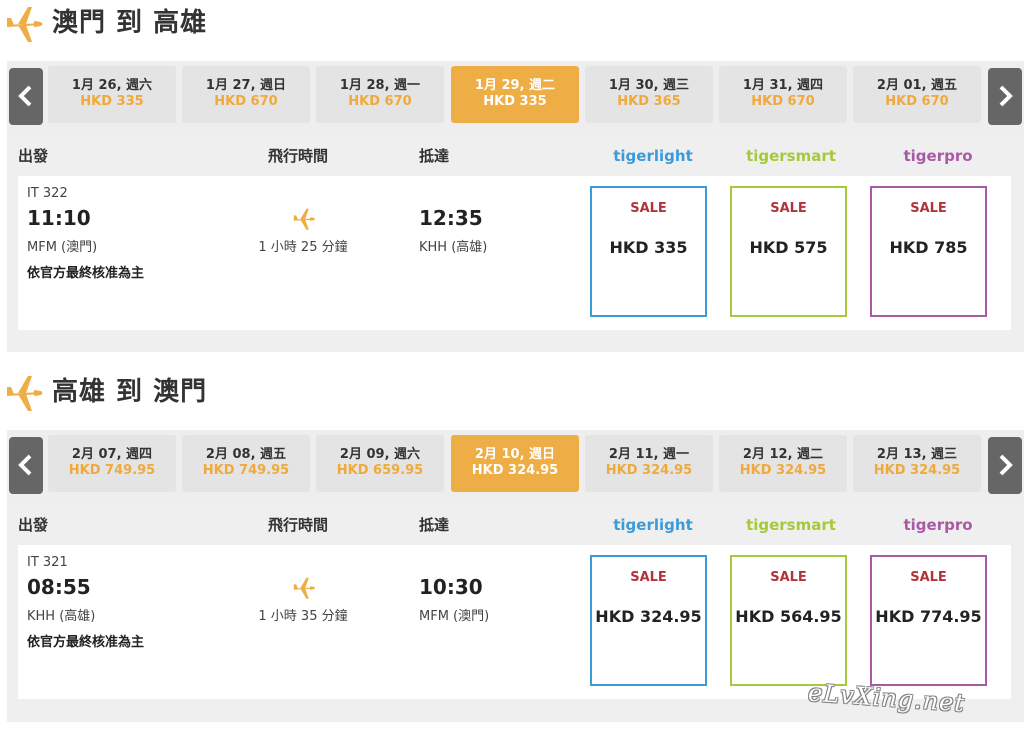 This screenshot has height=731, width=1024. What do you see at coordinates (791, 156) in the screenshot?
I see `tigersmart-label: tigersmart` at bounding box center [791, 156].